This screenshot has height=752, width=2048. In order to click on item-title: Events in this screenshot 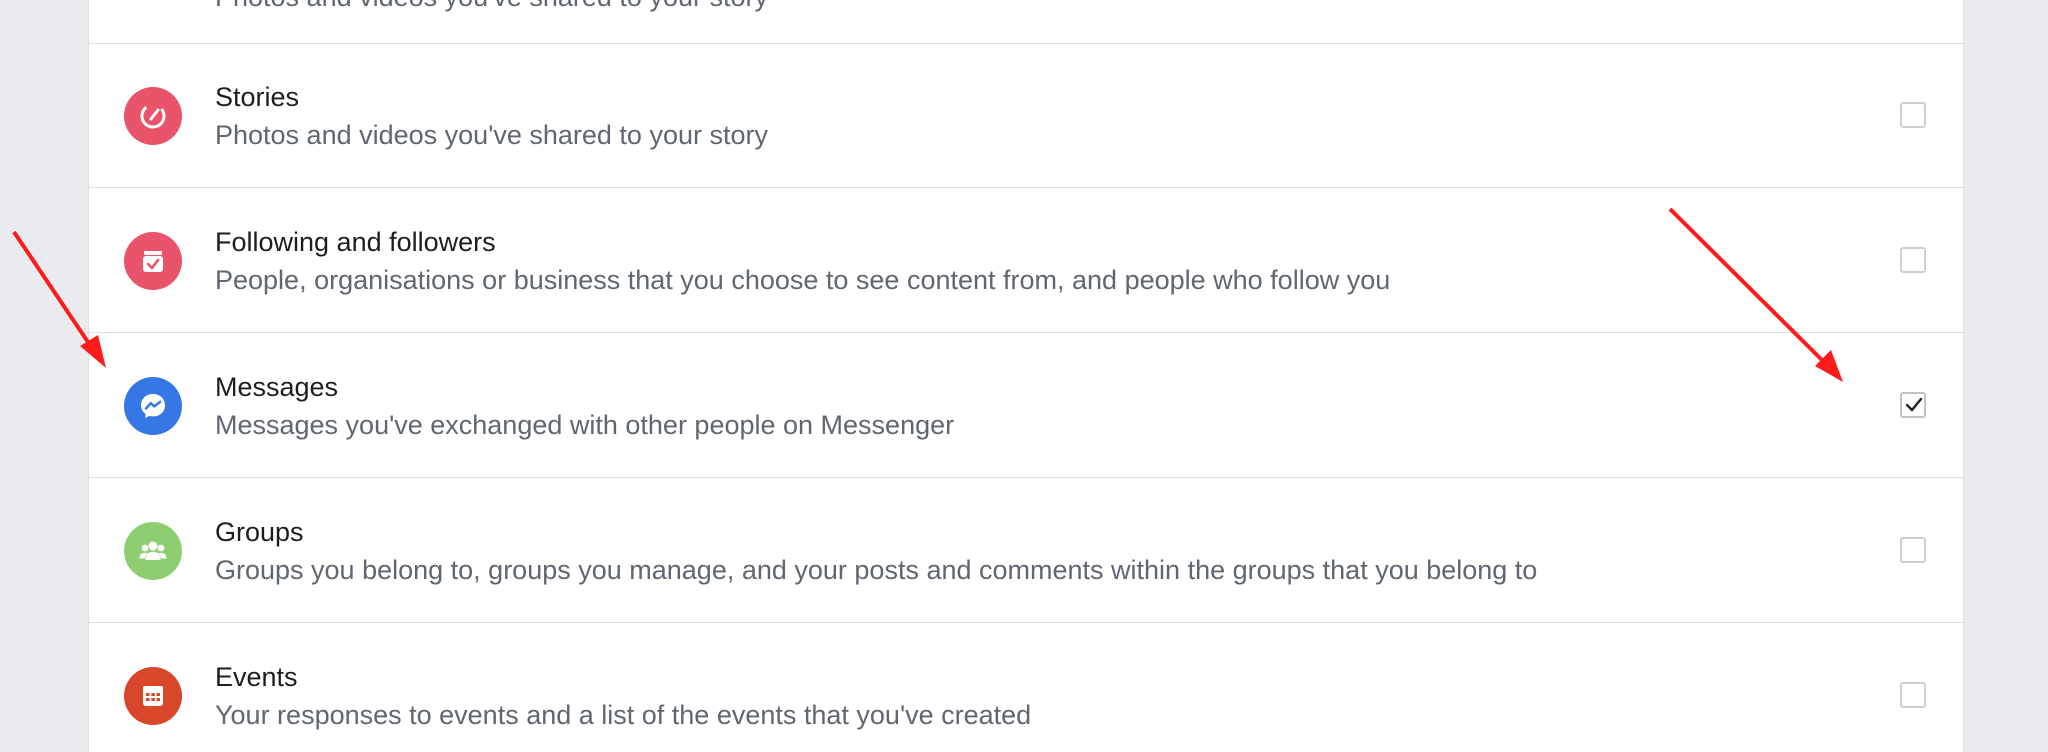, I will do `click(256, 677)`.